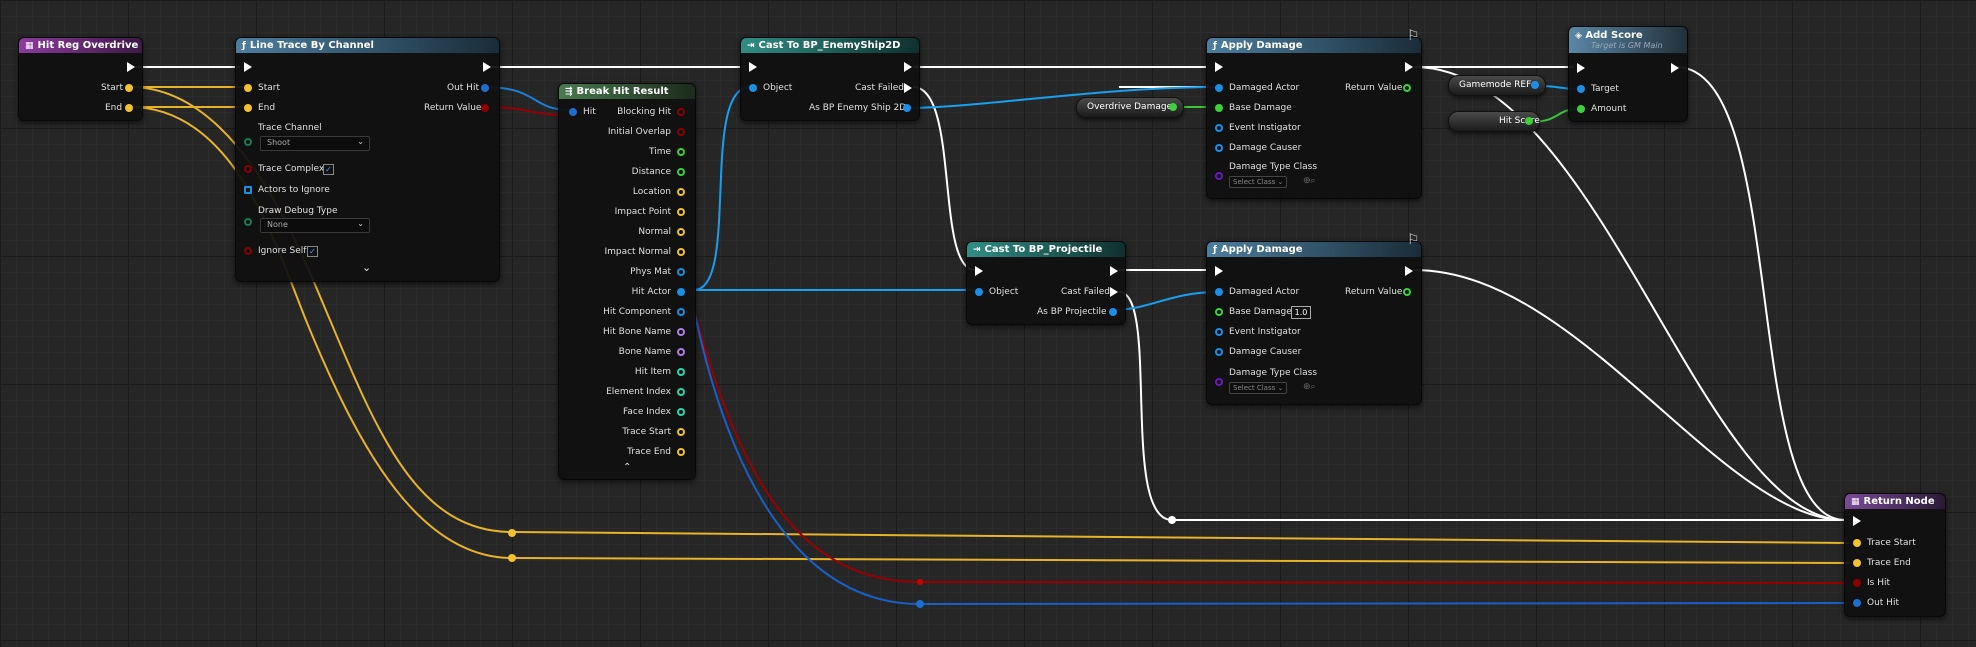  I want to click on reroute-dot, so click(920, 582).